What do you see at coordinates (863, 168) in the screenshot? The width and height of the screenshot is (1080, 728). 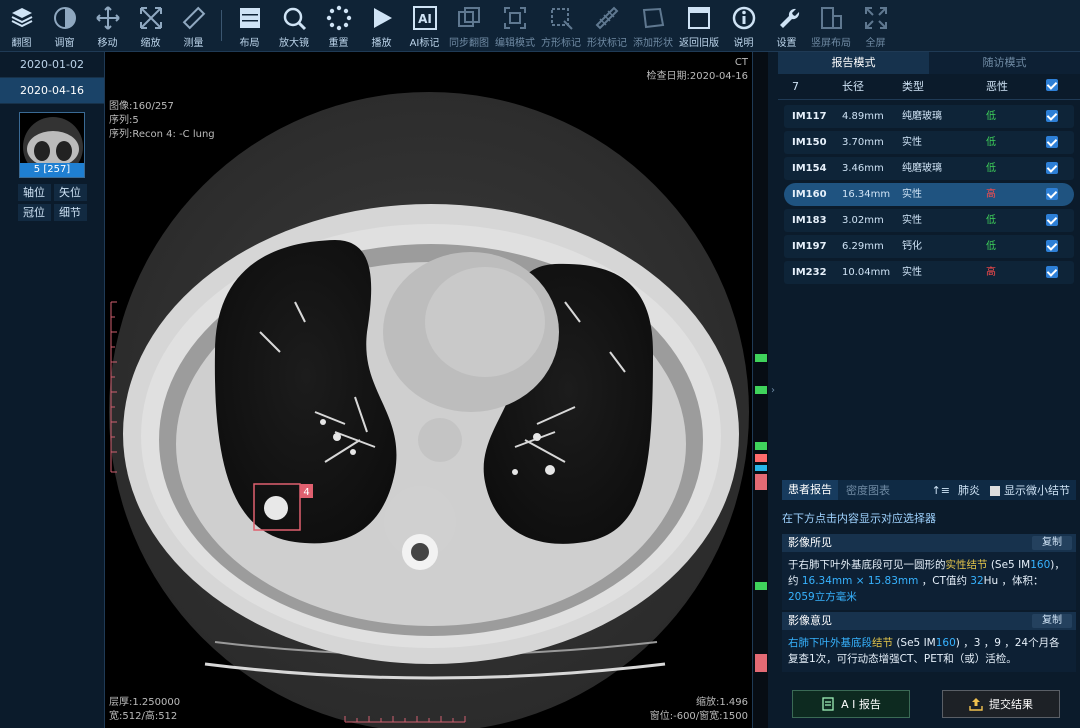 I see `cell-length: 3.46mm` at bounding box center [863, 168].